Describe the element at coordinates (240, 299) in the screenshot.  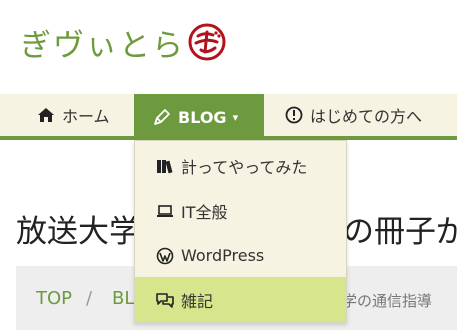
I see `dropdown-item-misc: 雑記` at that location.